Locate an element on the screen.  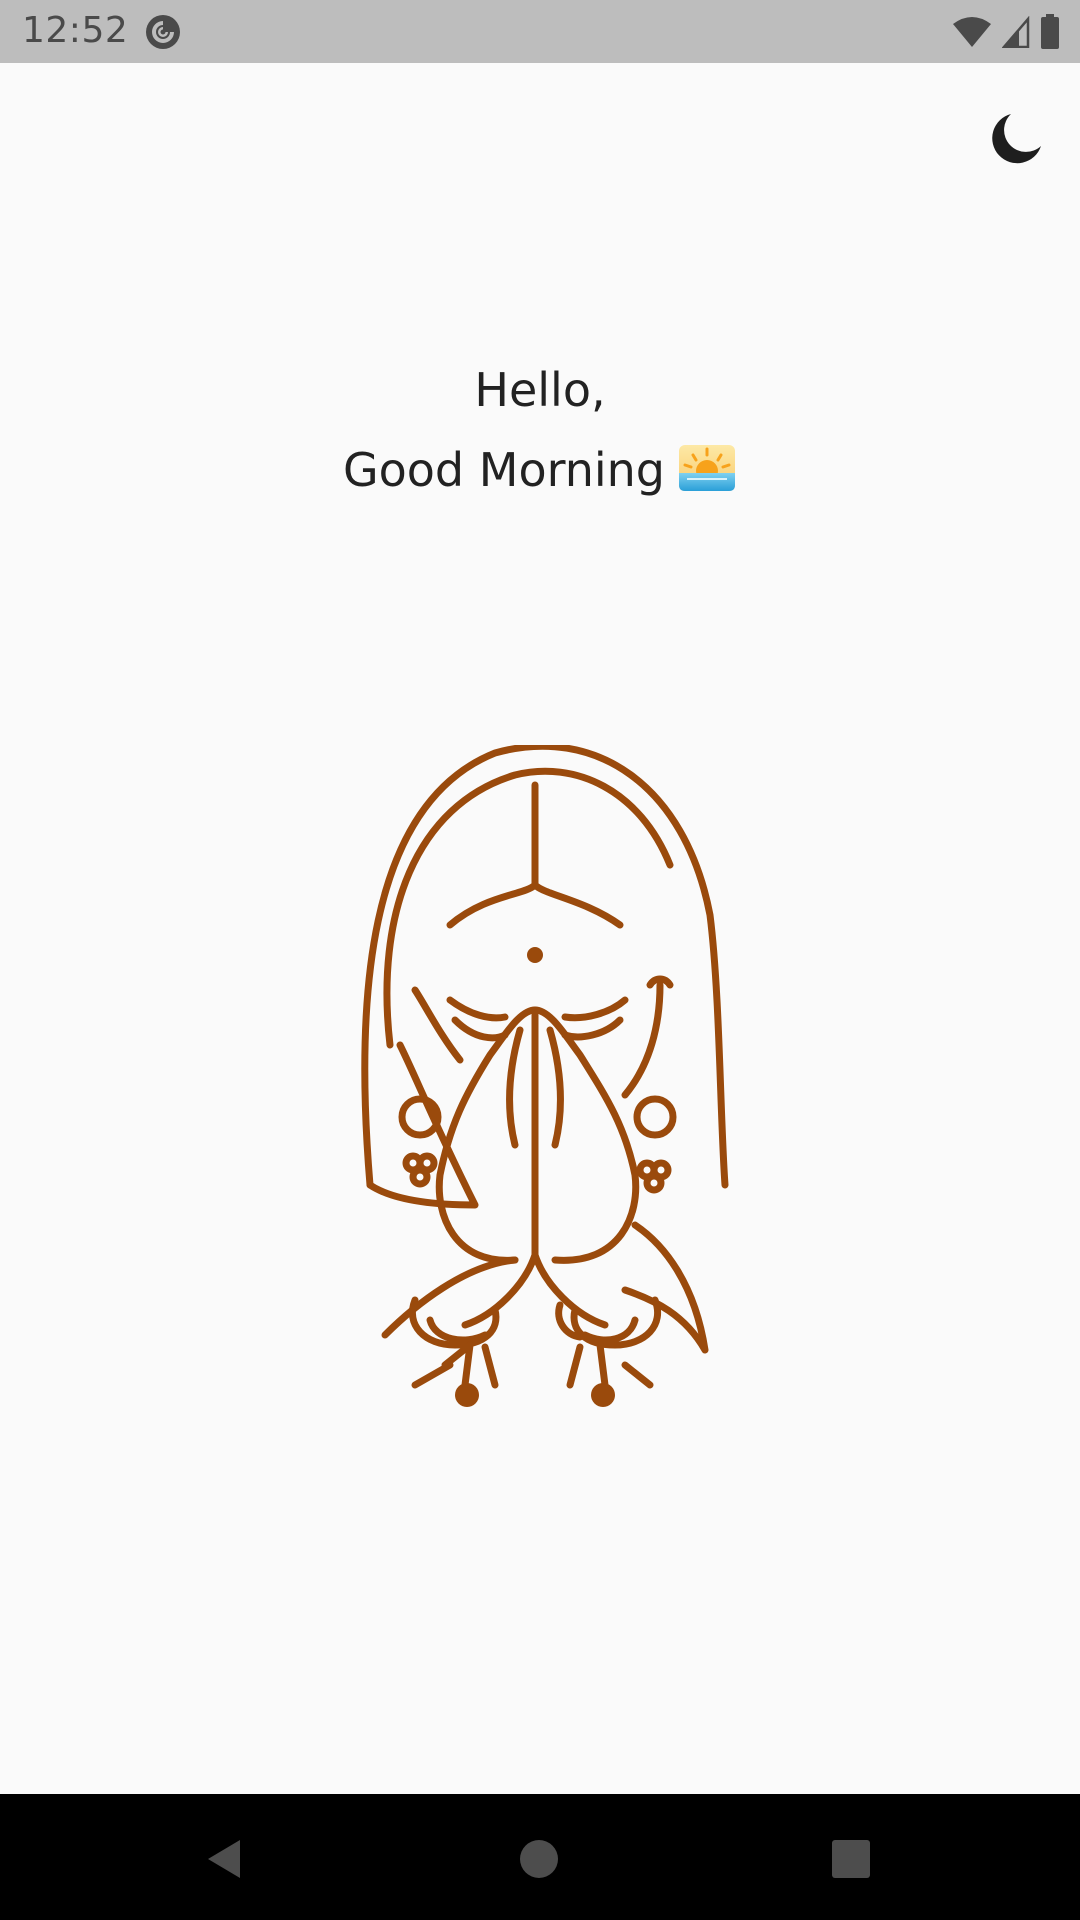
home-circle-icon is located at coordinates (539, 1859).